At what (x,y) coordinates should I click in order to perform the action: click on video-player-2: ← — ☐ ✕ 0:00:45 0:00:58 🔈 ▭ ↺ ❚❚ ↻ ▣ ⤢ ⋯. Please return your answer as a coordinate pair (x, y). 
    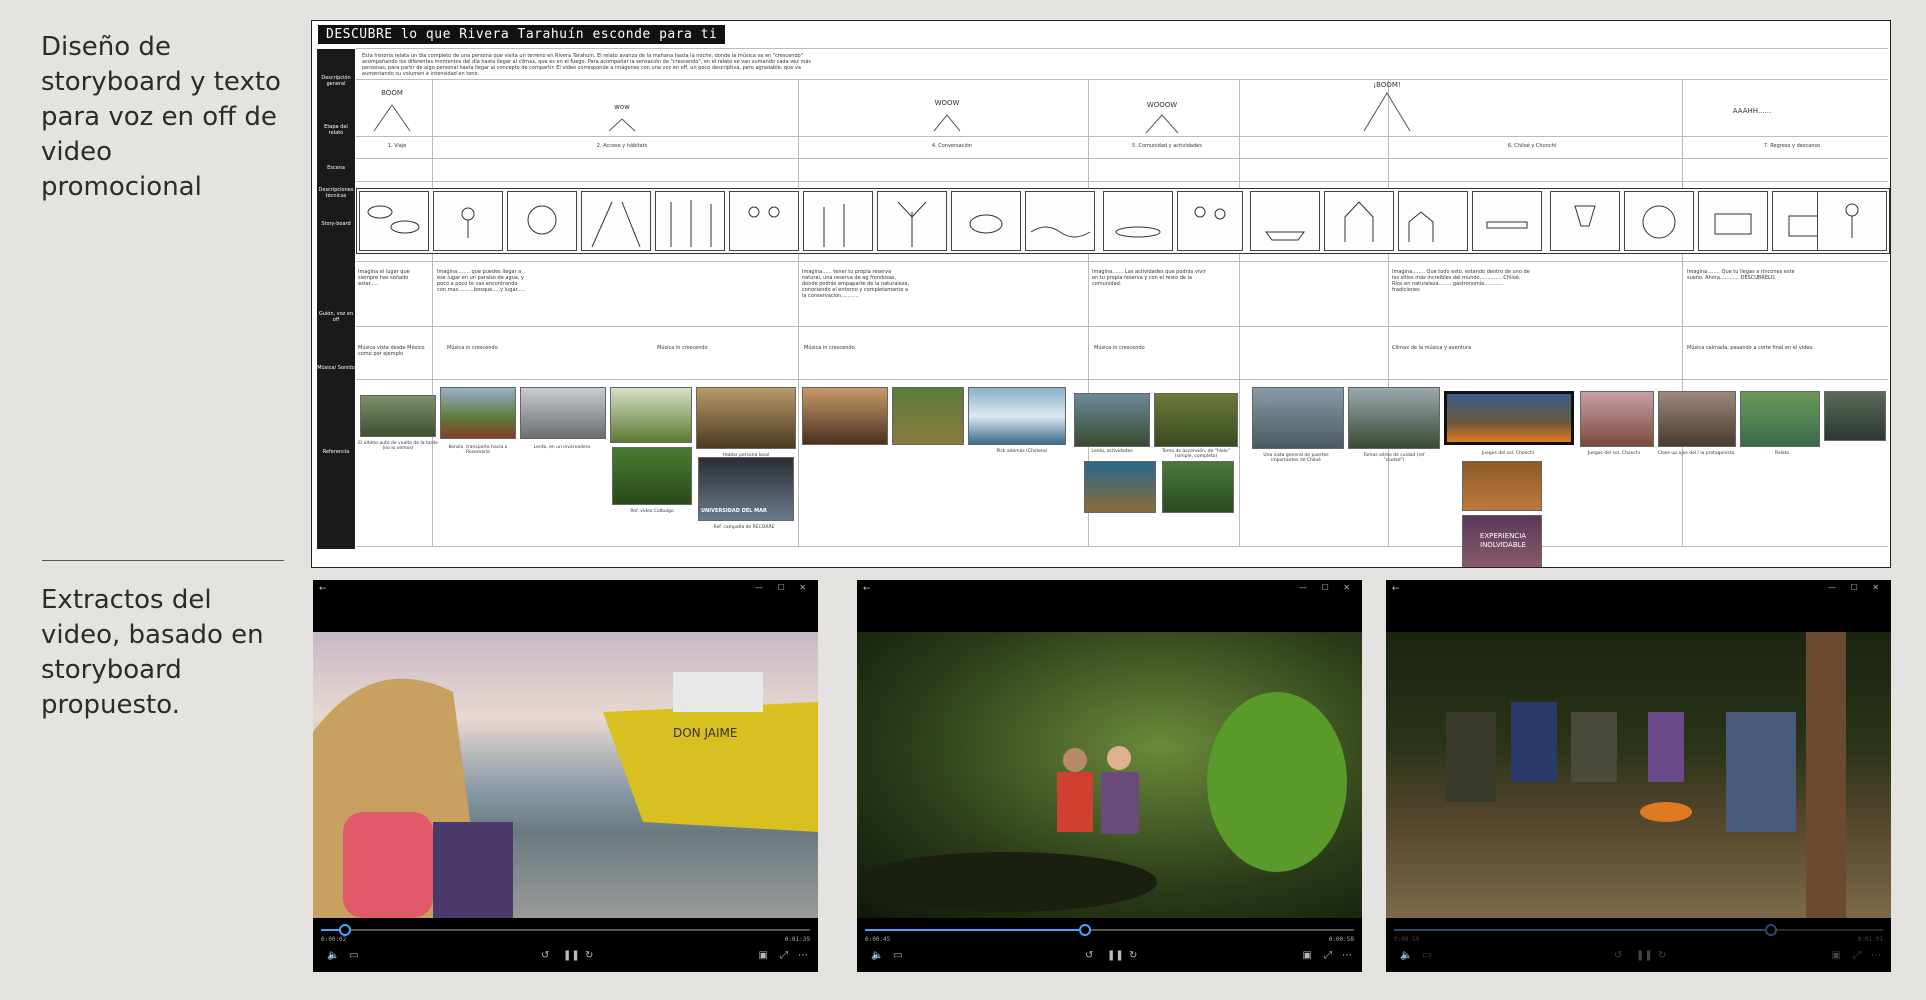
    Looking at the image, I should click on (1109, 776).